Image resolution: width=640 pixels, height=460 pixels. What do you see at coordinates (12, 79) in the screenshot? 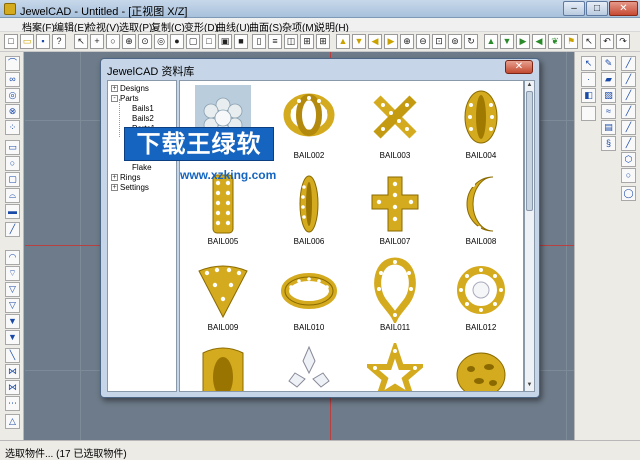
I see `tool-loop-icon: ∞` at bounding box center [12, 79].